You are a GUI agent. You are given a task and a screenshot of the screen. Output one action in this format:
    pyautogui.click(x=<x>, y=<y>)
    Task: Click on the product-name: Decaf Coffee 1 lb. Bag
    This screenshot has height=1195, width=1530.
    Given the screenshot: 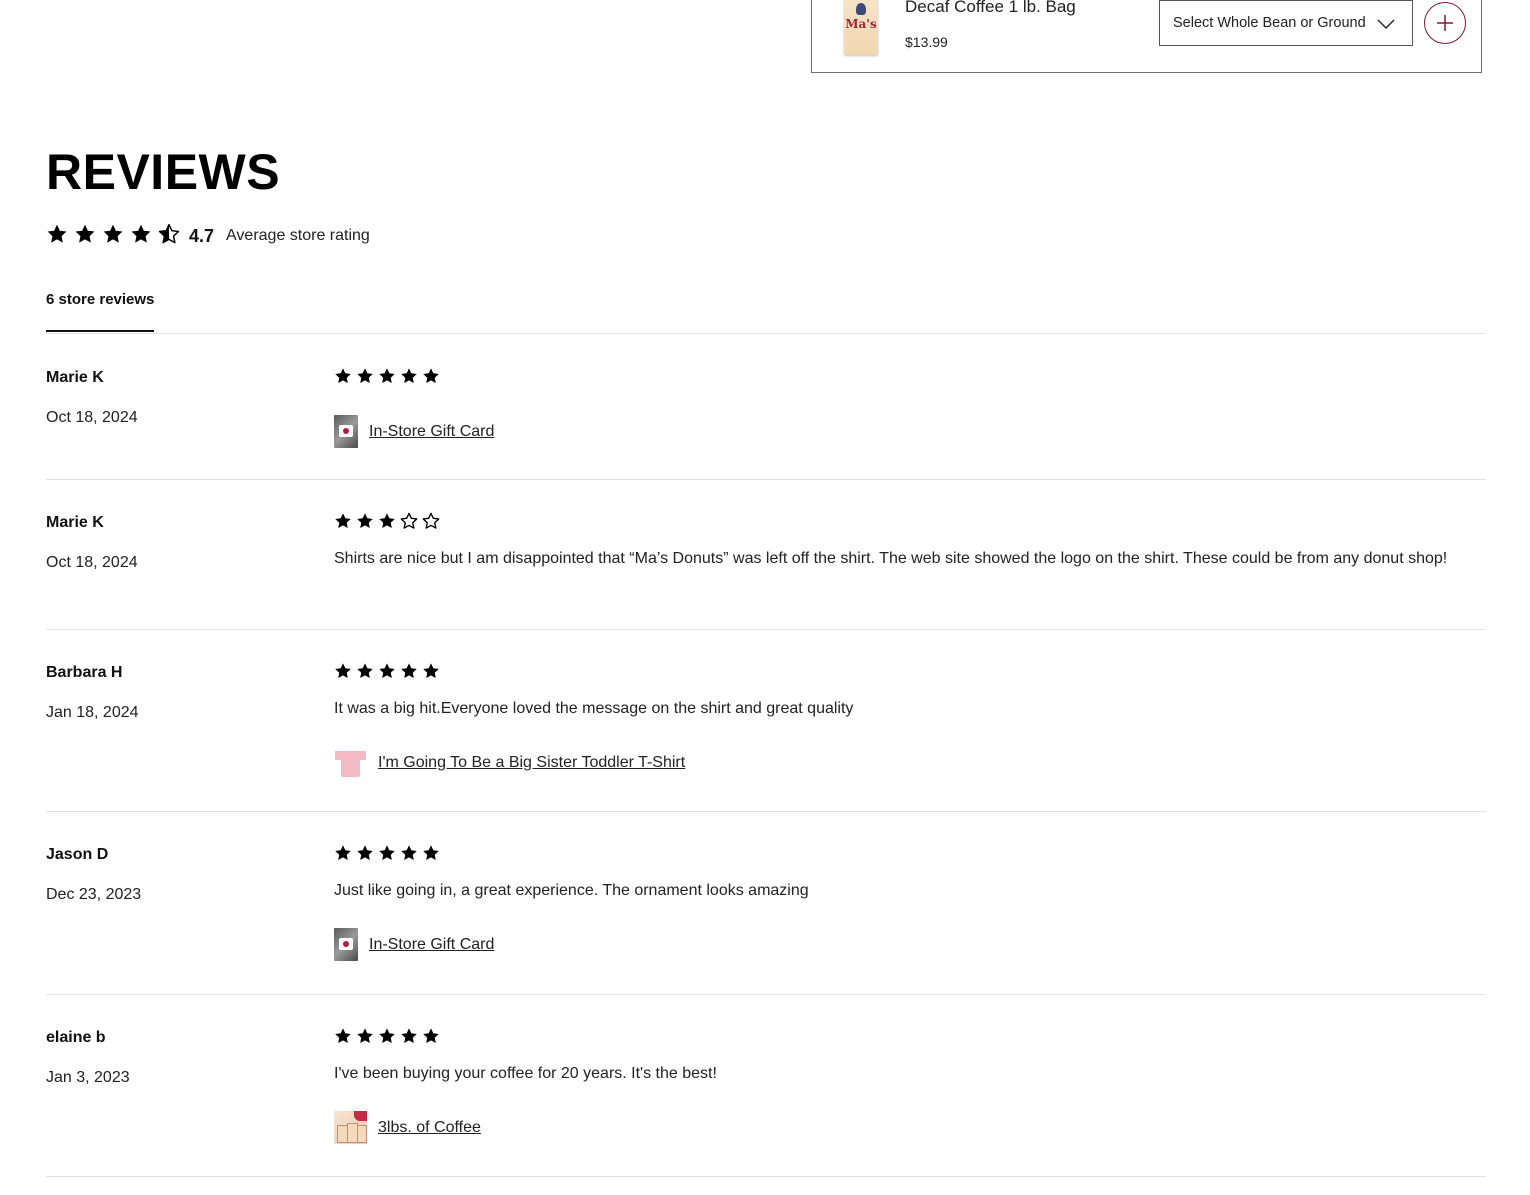 What is the action you would take?
    pyautogui.click(x=990, y=8)
    